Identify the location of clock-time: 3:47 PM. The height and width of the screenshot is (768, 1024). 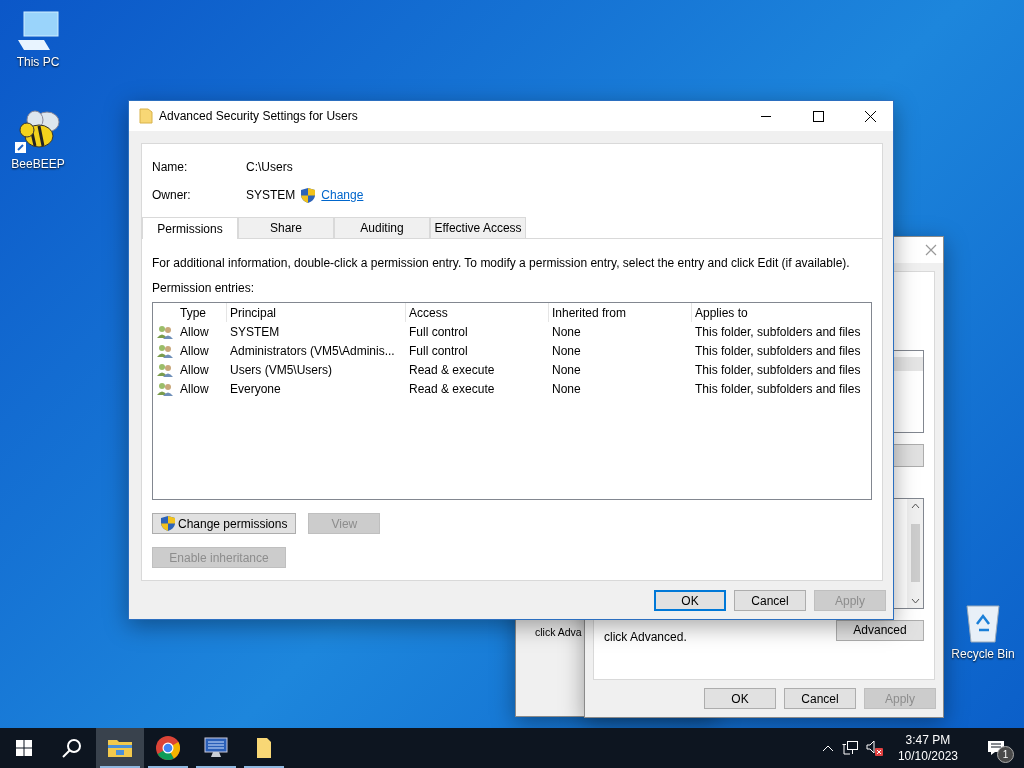
(928, 740).